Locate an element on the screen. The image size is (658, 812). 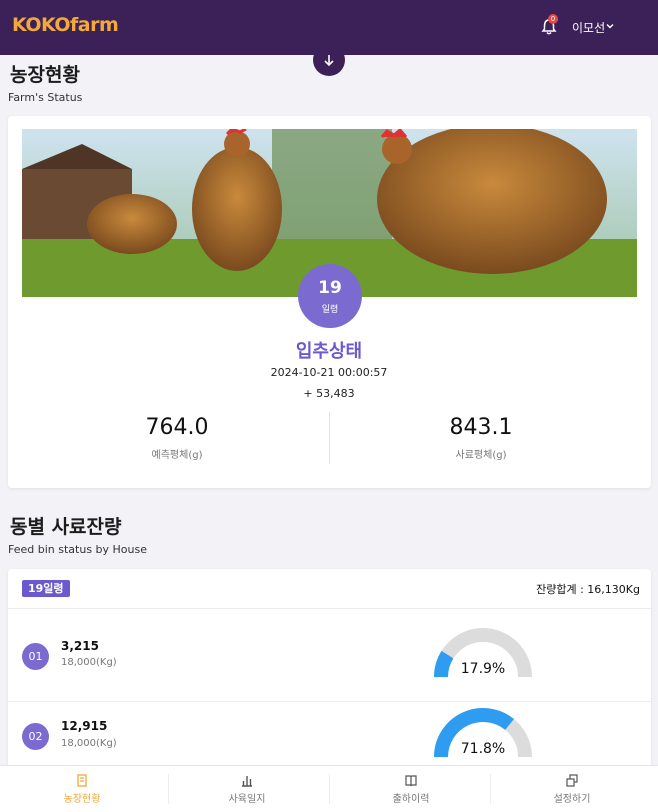
tab-settings: 설정하기 is located at coordinates (572, 789).